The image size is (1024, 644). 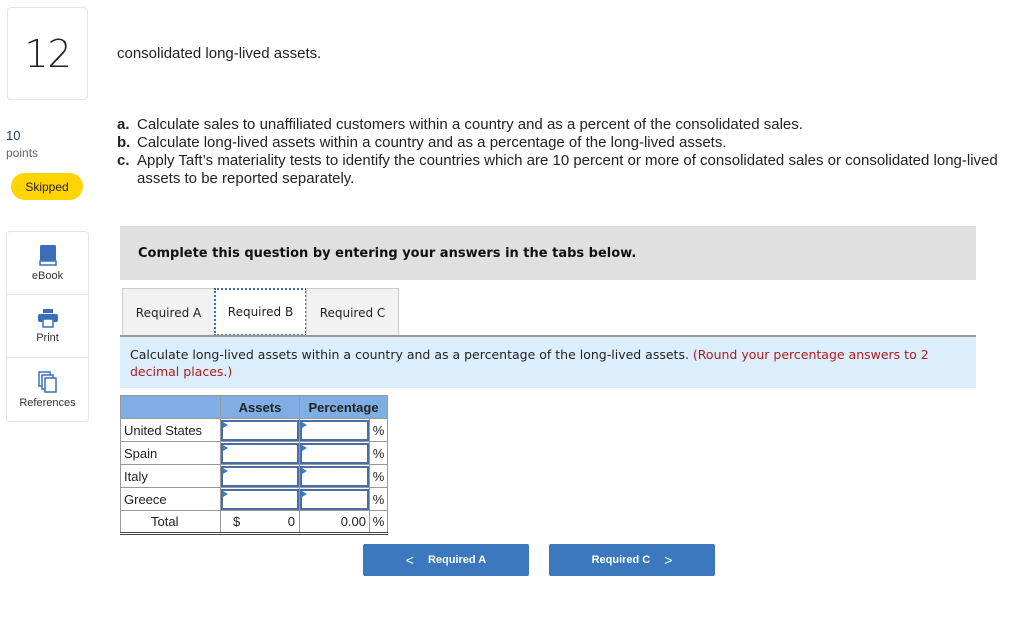 I want to click on country-label: United States, so click(x=170, y=430).